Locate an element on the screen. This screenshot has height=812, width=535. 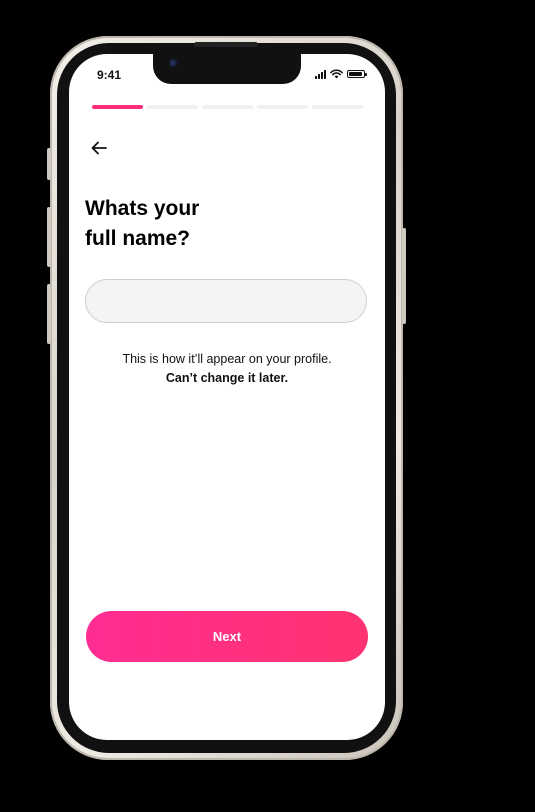
step-progress is located at coordinates (227, 107).